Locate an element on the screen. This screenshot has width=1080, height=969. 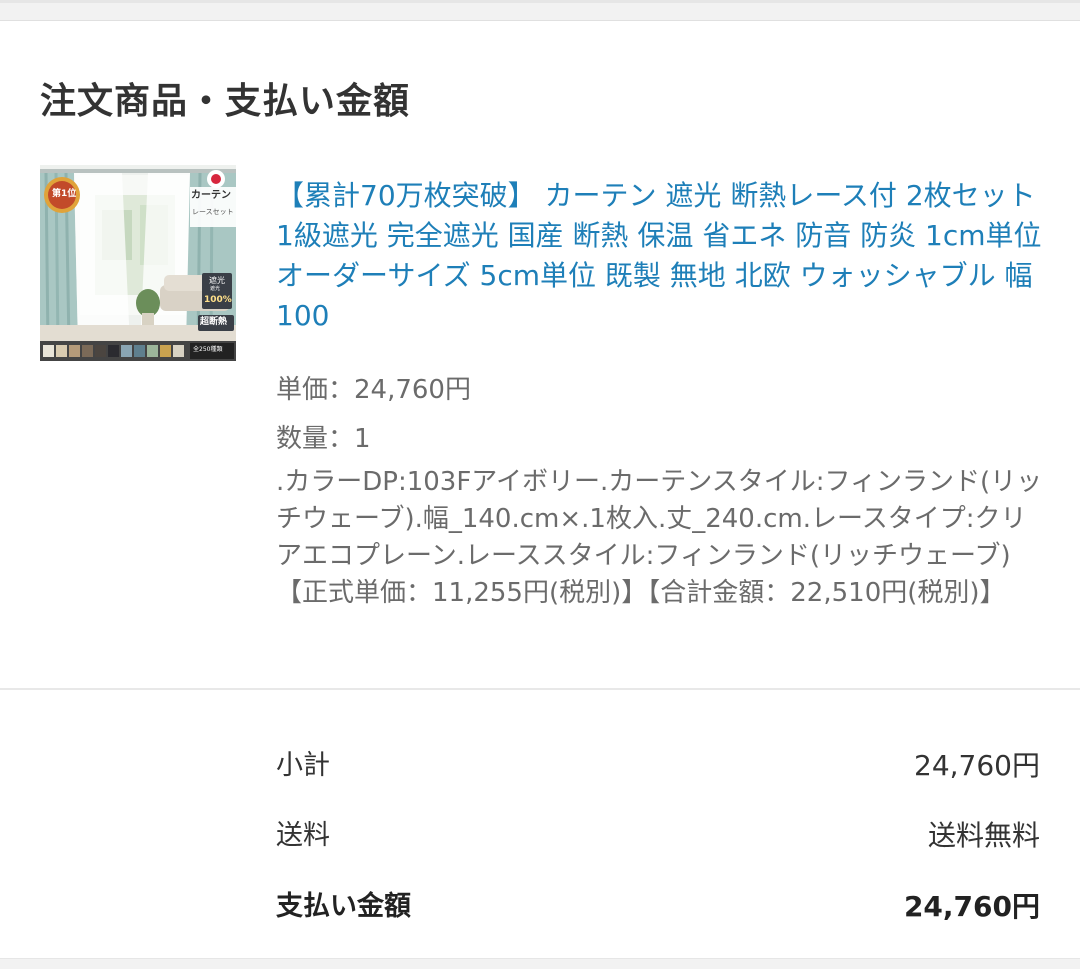
subtotal-row: 小計 24,760円 is located at coordinates (658, 766).